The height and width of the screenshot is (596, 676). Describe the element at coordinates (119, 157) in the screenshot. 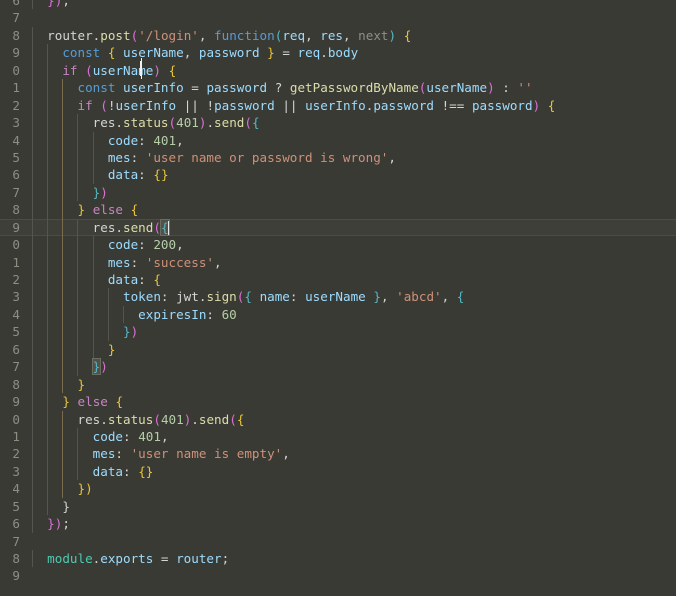

I see `code-token: mes` at that location.